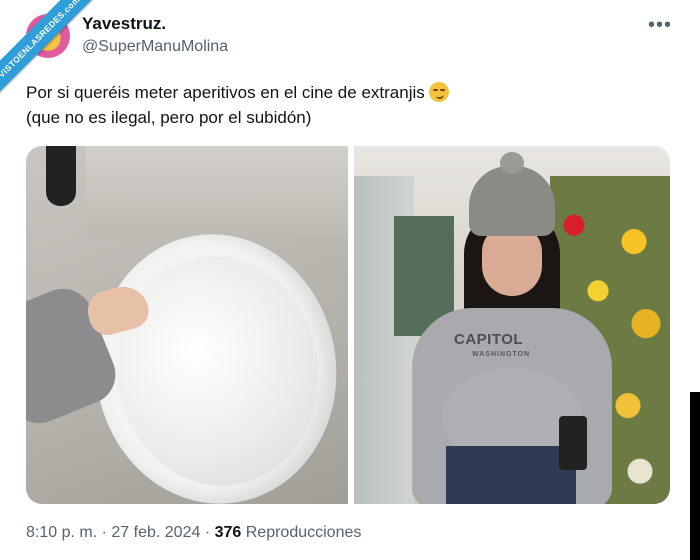  Describe the element at coordinates (573, 443) in the screenshot. I see `handbag` at that location.